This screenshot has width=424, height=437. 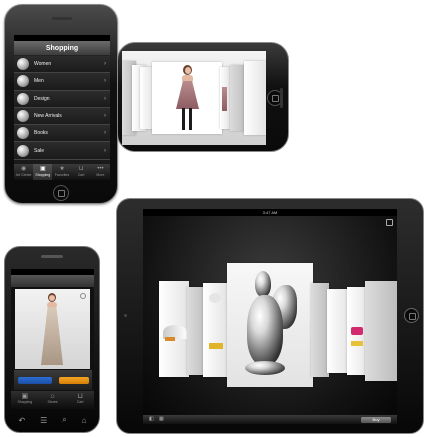 What do you see at coordinates (265, 368) in the screenshot?
I see `sculpture-base` at bounding box center [265, 368].